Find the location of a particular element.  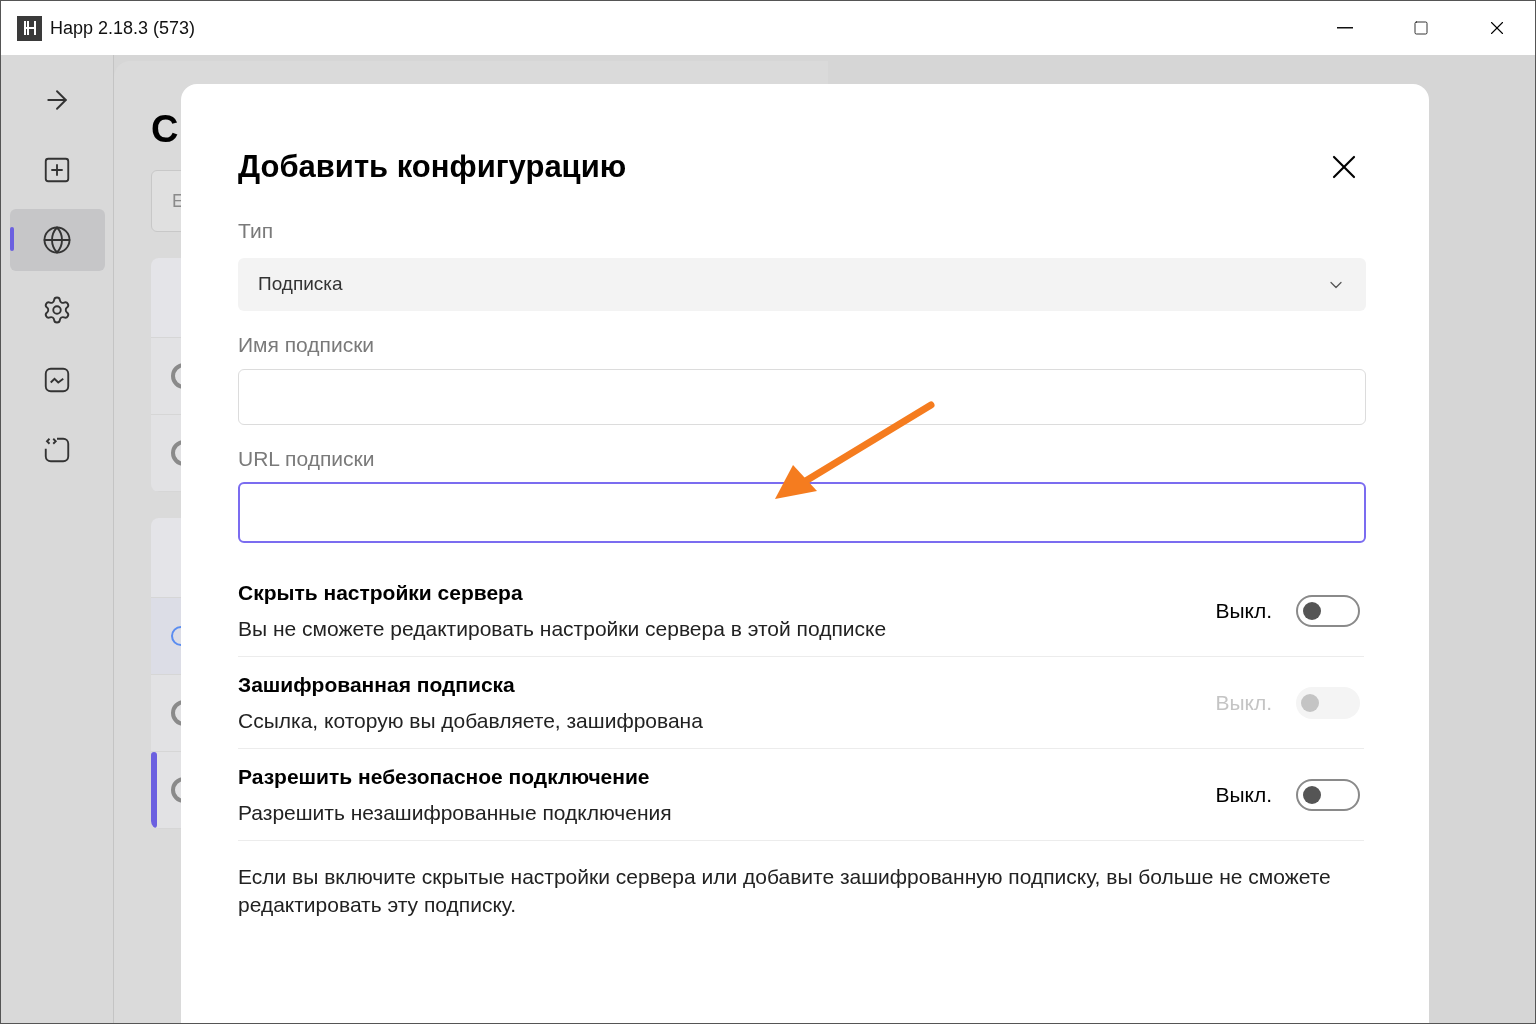

dialog-title: Добавить конфигурацию is located at coordinates (432, 167).